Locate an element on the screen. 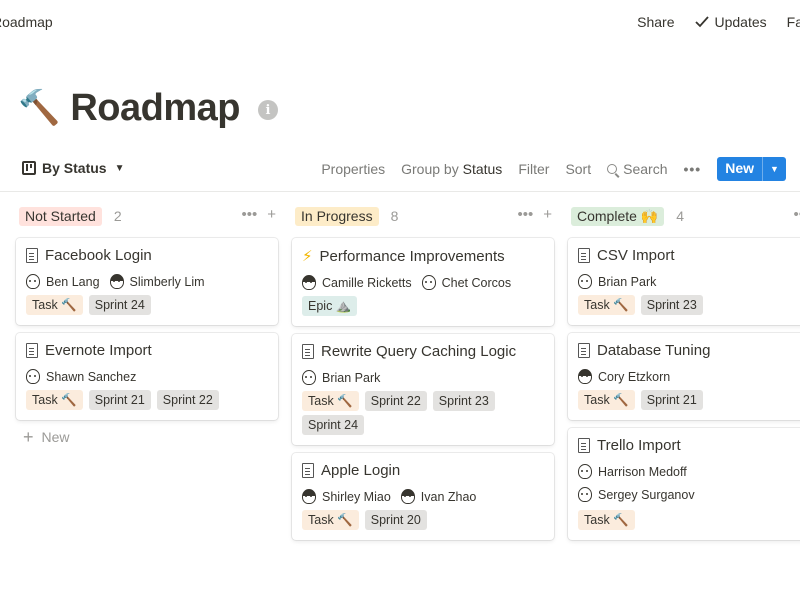  updates-button: Updates is located at coordinates (730, 22).